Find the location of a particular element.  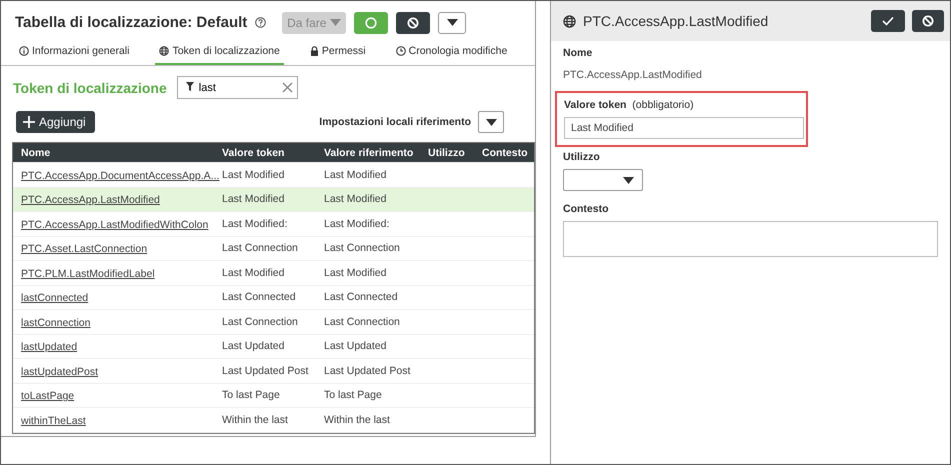

token-link: lastUpdated is located at coordinates (49, 347).